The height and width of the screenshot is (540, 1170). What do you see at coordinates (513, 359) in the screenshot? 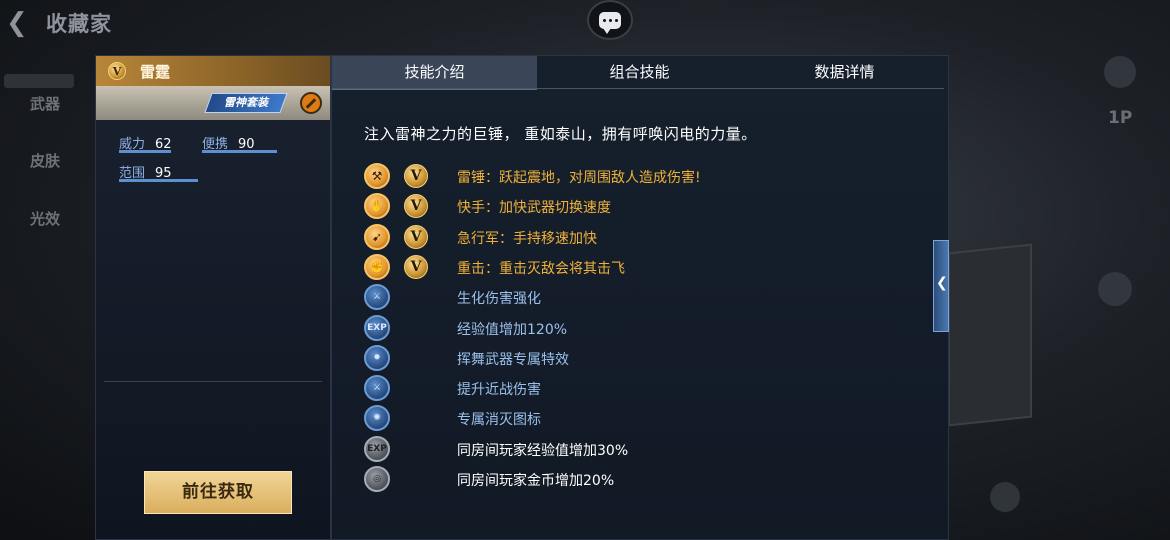
I see `skill-text: 挥舞武器专属特效` at bounding box center [513, 359].